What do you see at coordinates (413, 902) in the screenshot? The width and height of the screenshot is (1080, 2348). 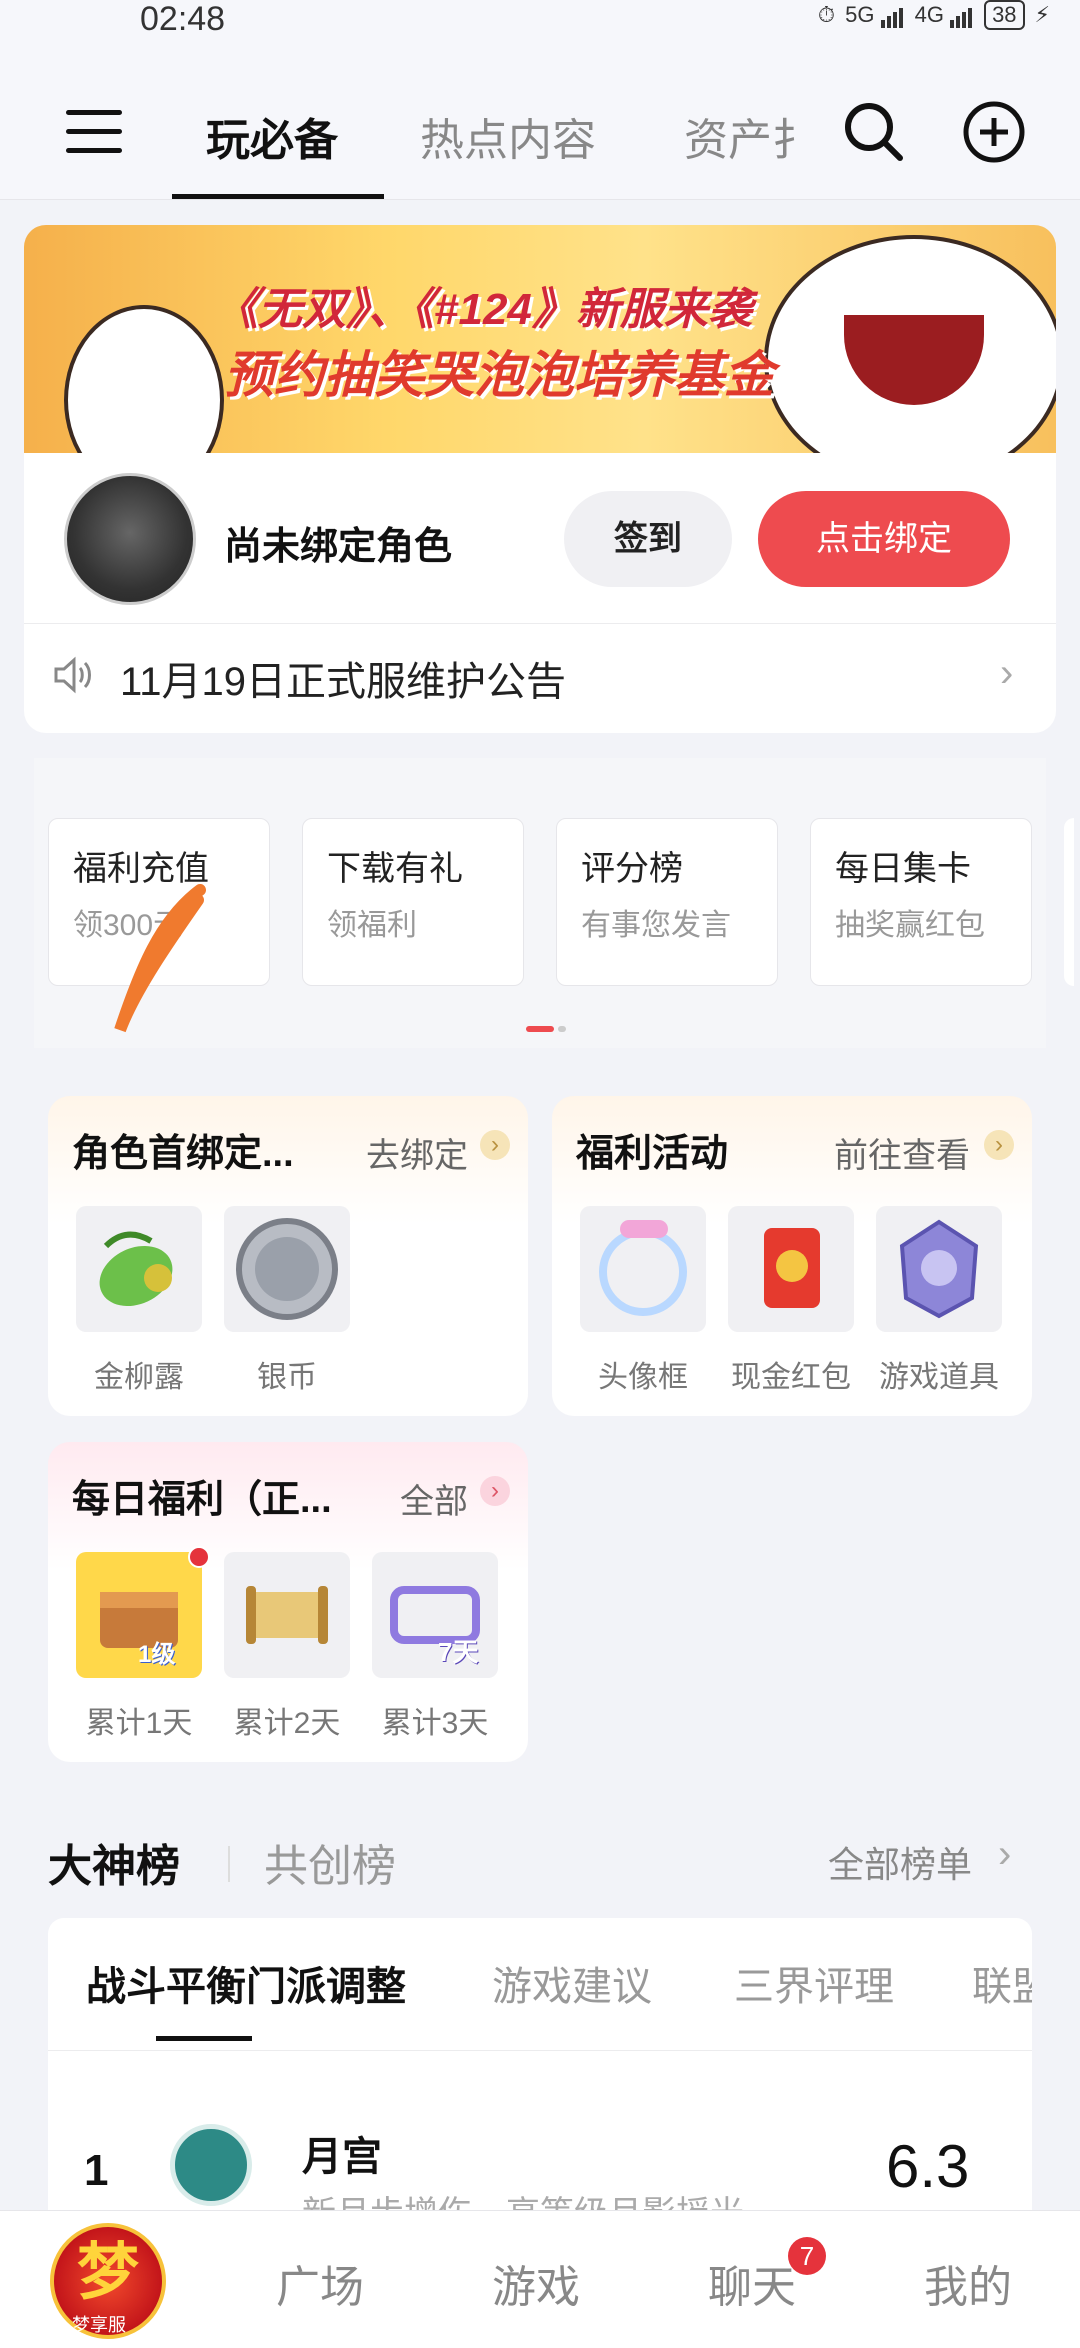 I see `shortcut-download-gift: 下载有礼 领福利` at bounding box center [413, 902].